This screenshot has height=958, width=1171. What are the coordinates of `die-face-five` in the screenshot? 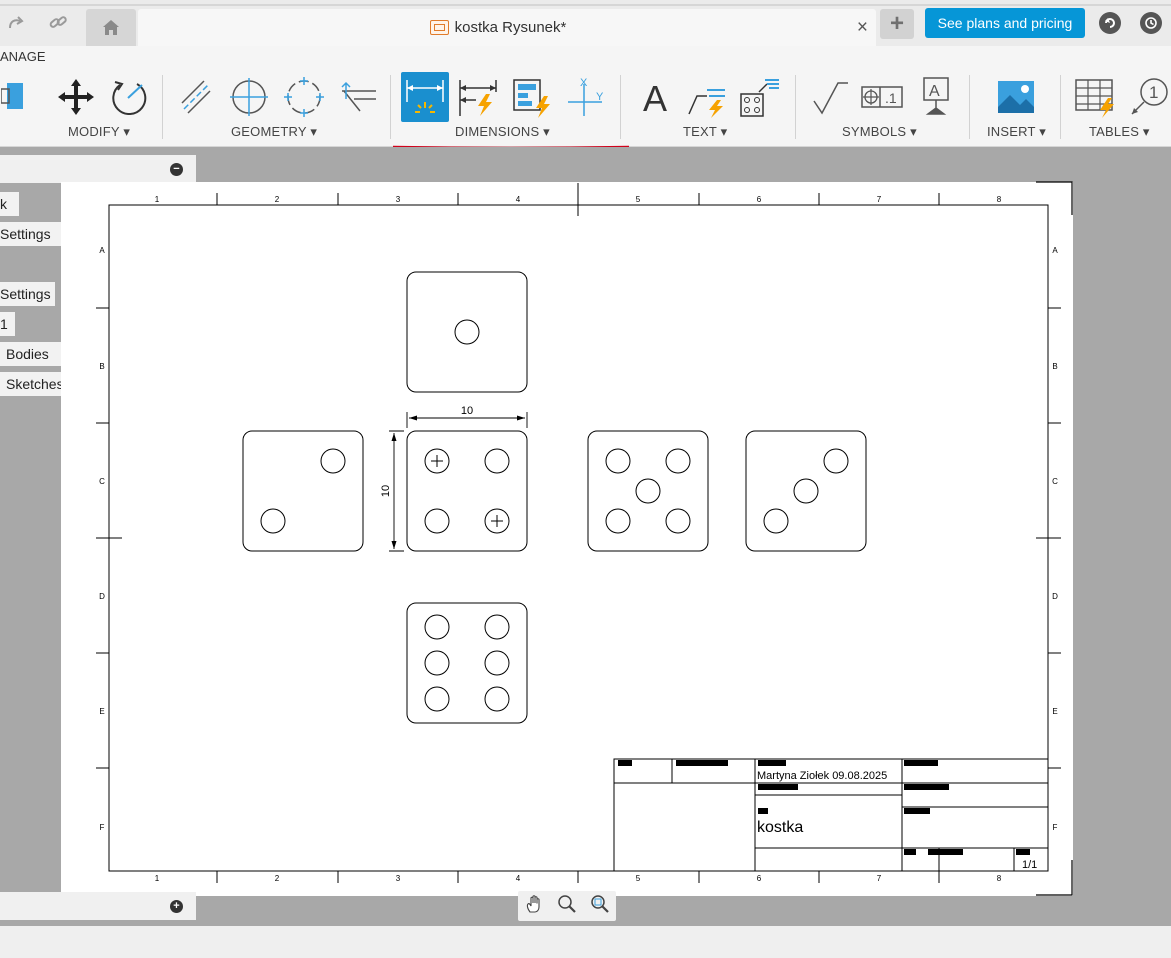 It's located at (648, 491).